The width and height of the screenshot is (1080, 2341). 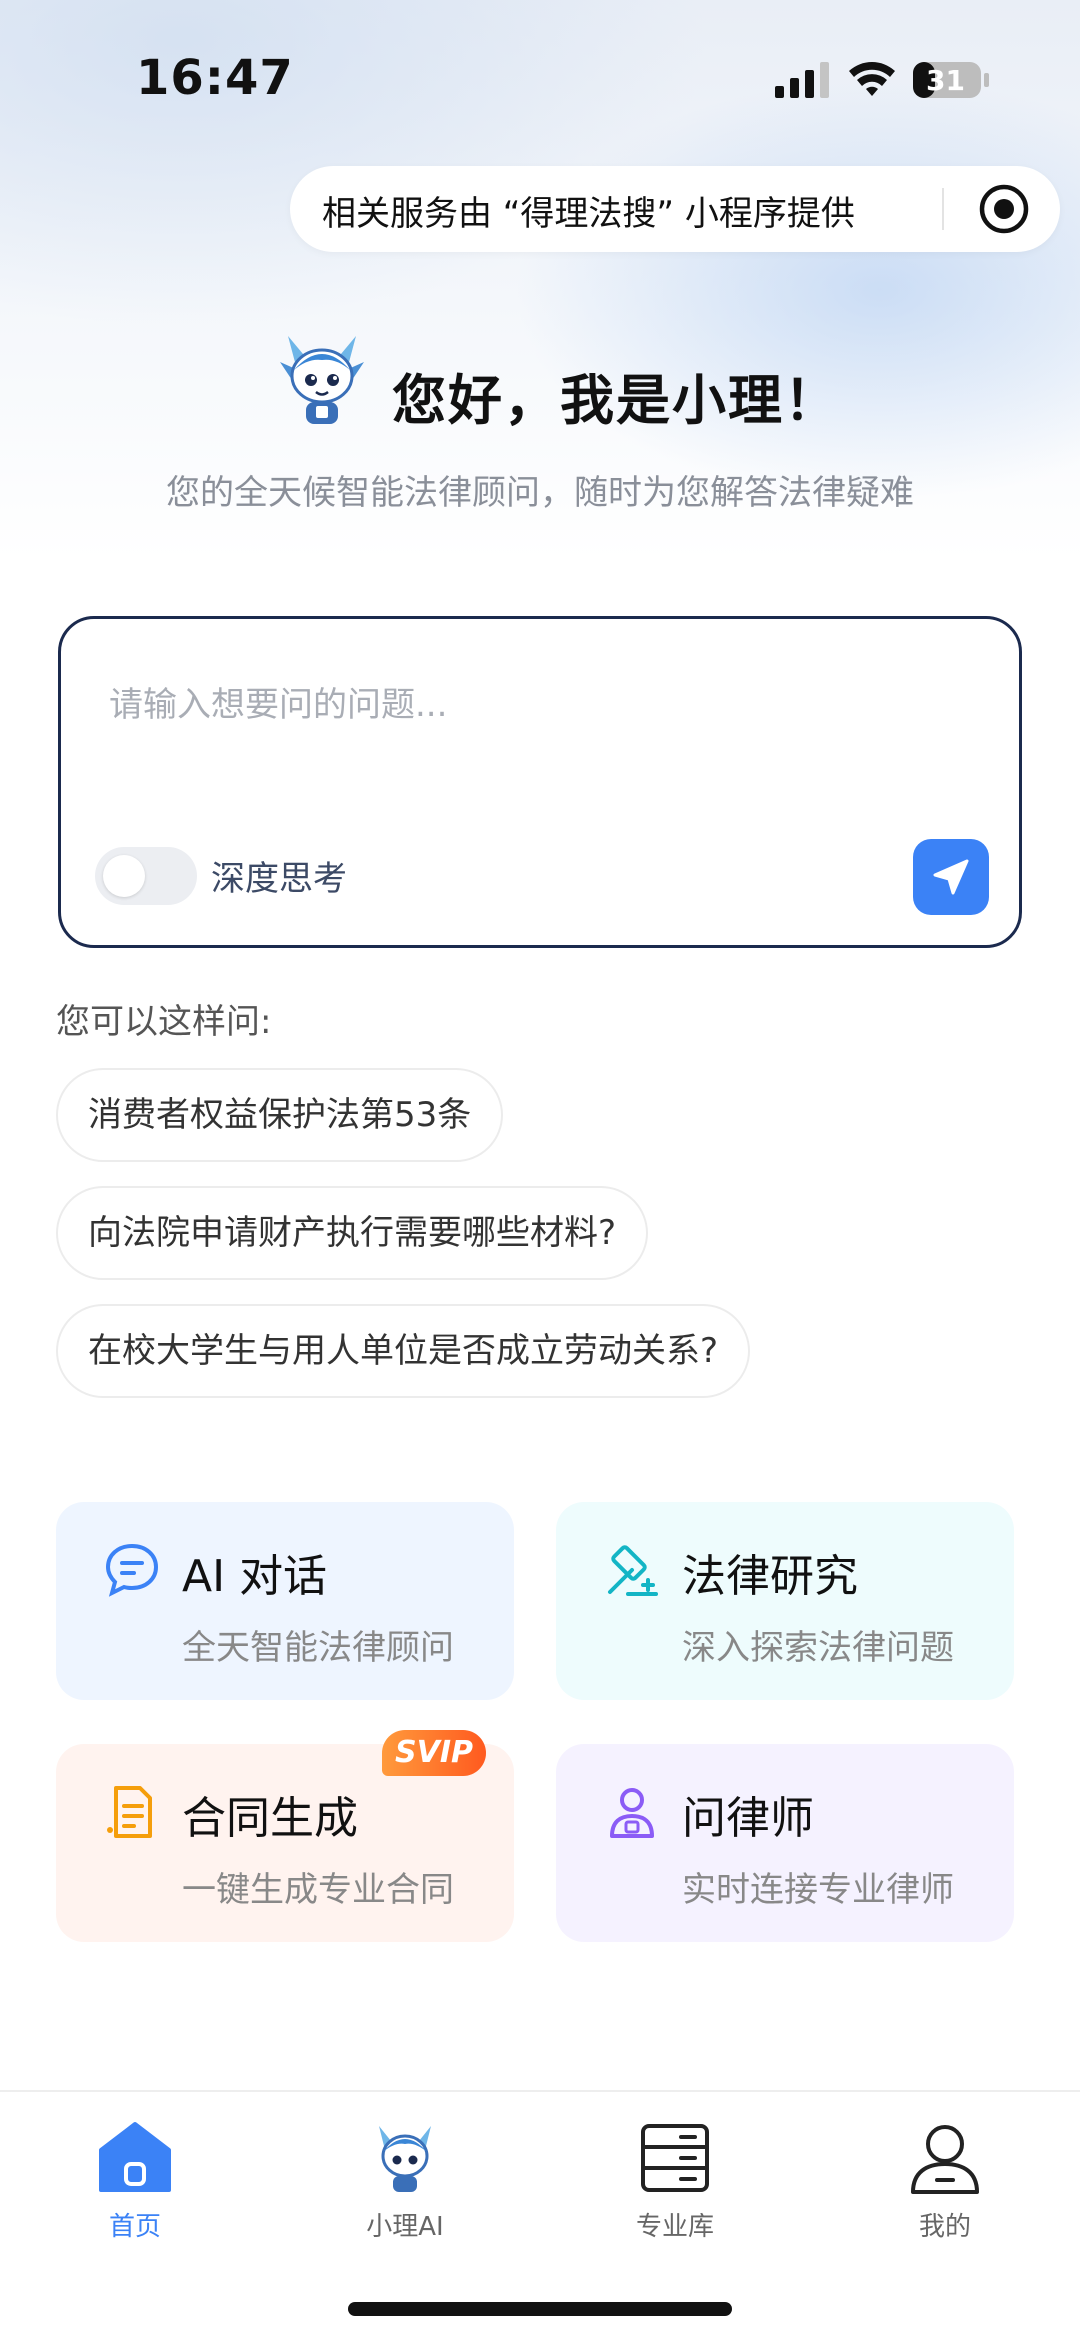 I want to click on service-provider-text: 相关服务由 “得理法搜” 小程序提供, so click(x=588, y=214).